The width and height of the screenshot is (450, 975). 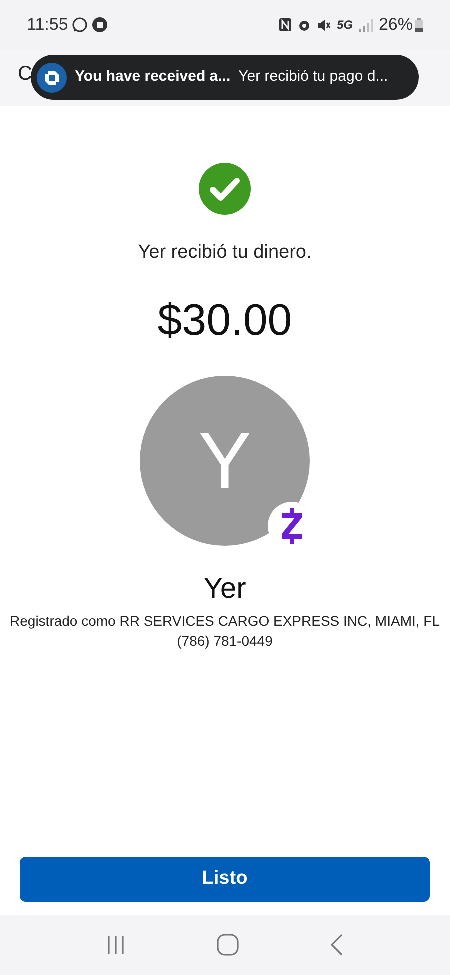 I want to click on chat-app-icon, so click(x=80, y=25).